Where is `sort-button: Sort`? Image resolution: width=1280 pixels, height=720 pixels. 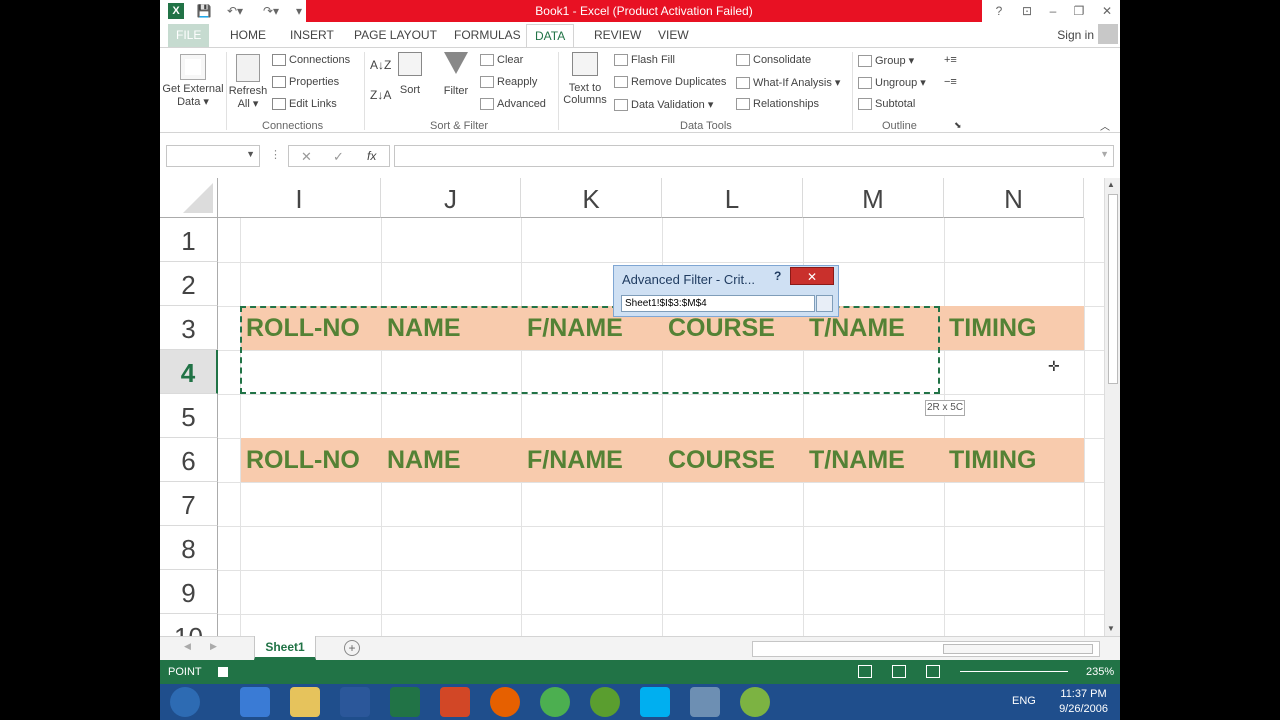
sort-button: Sort is located at coordinates (410, 74).